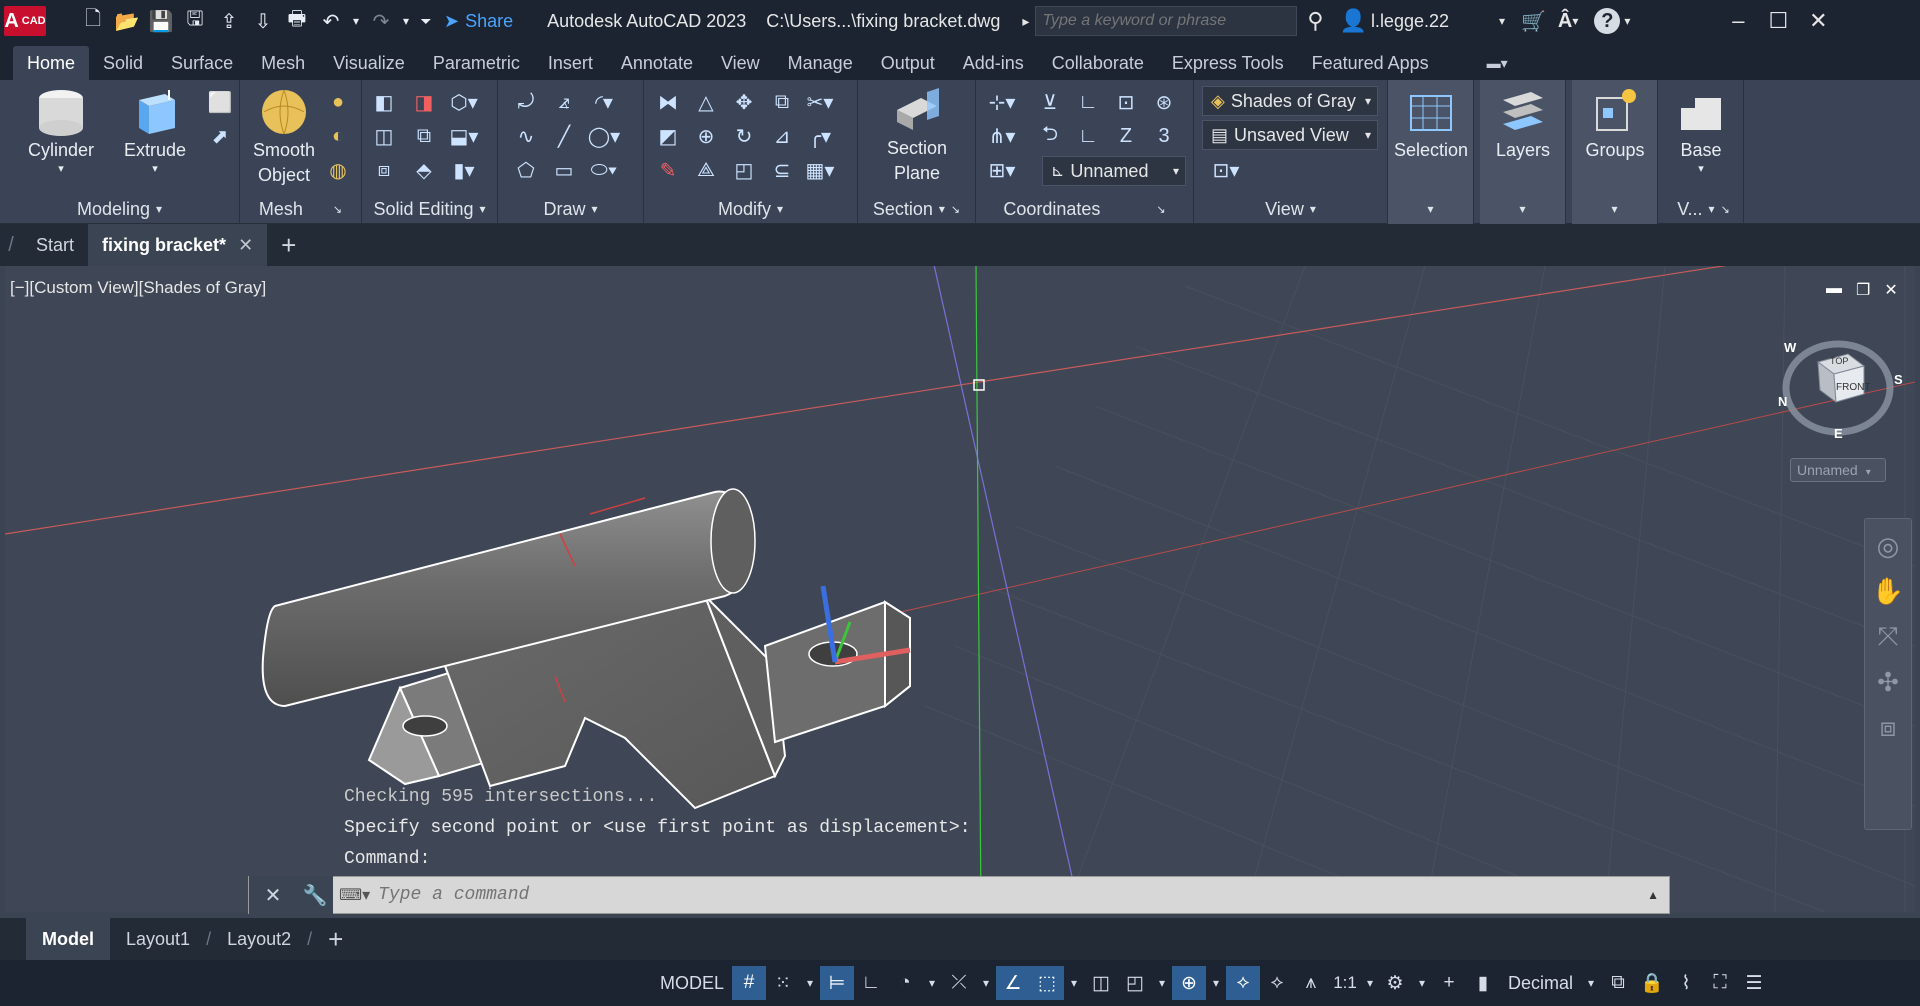 The width and height of the screenshot is (1920, 1006). I want to click on command-close-icon: ✕, so click(273, 895).